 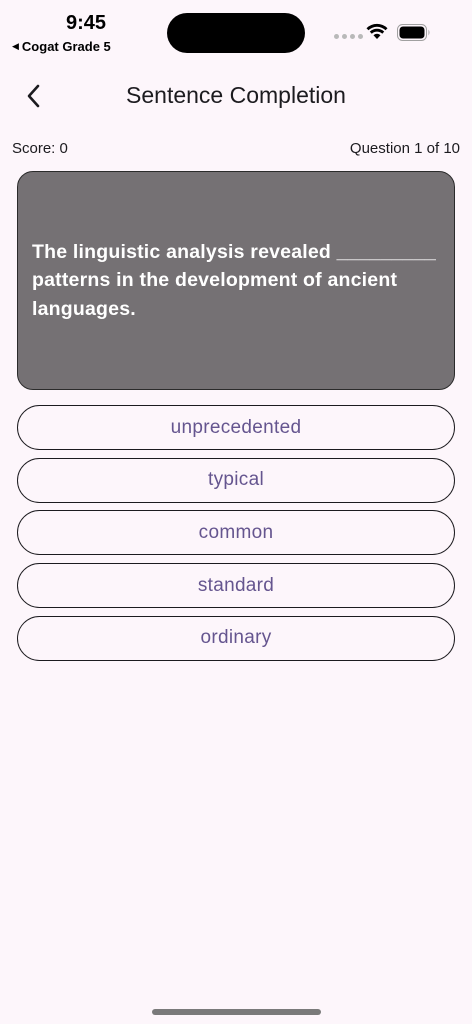 What do you see at coordinates (236, 638) in the screenshot?
I see `option-button: ordinary` at bounding box center [236, 638].